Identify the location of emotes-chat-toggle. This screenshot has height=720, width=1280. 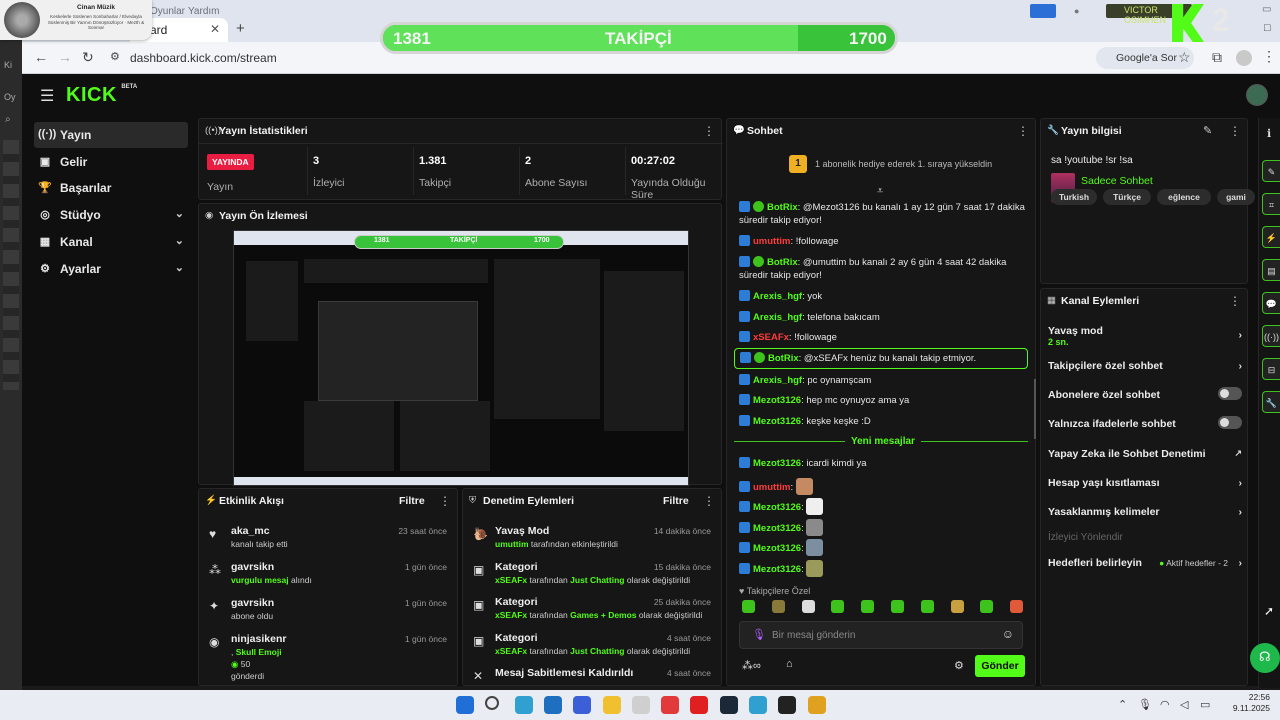
(1230, 422).